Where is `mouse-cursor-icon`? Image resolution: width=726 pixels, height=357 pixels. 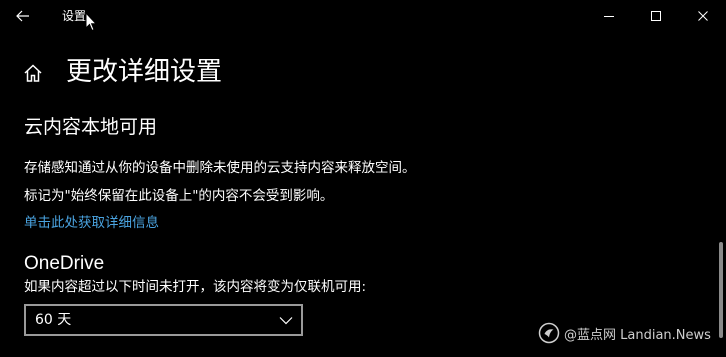
mouse-cursor-icon is located at coordinates (91, 22).